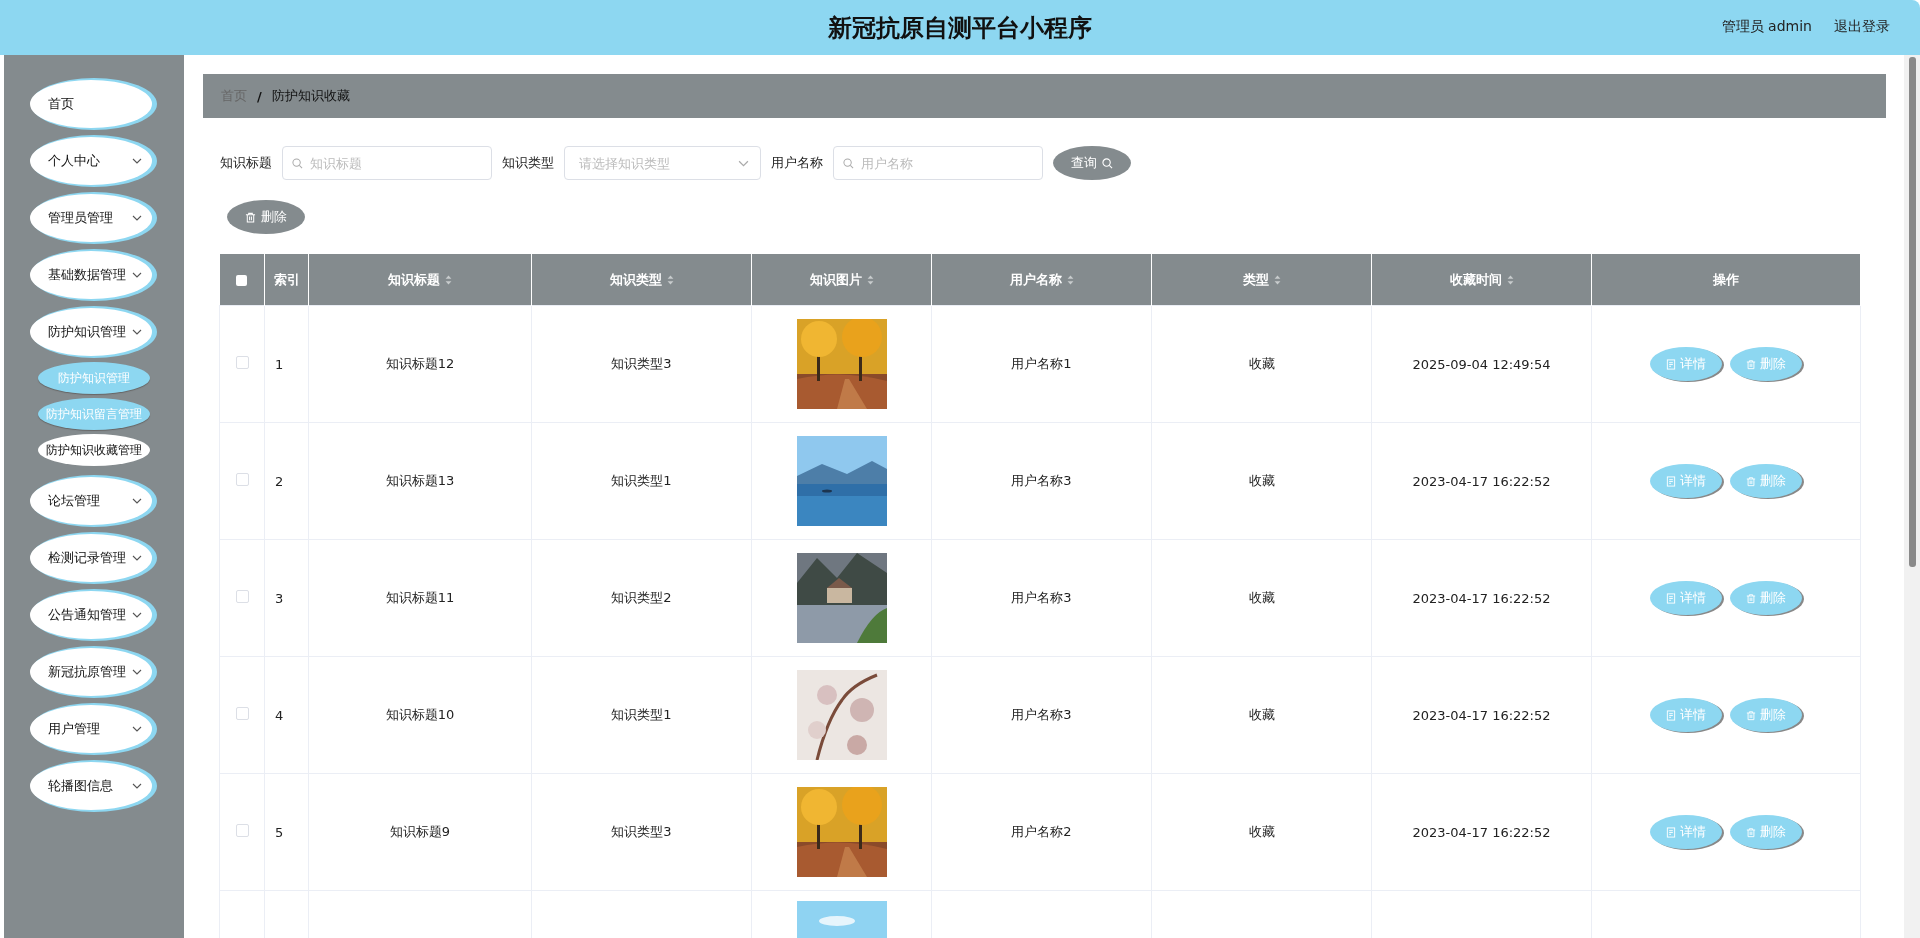  I want to click on filter-label: 知识标题, so click(246, 163).